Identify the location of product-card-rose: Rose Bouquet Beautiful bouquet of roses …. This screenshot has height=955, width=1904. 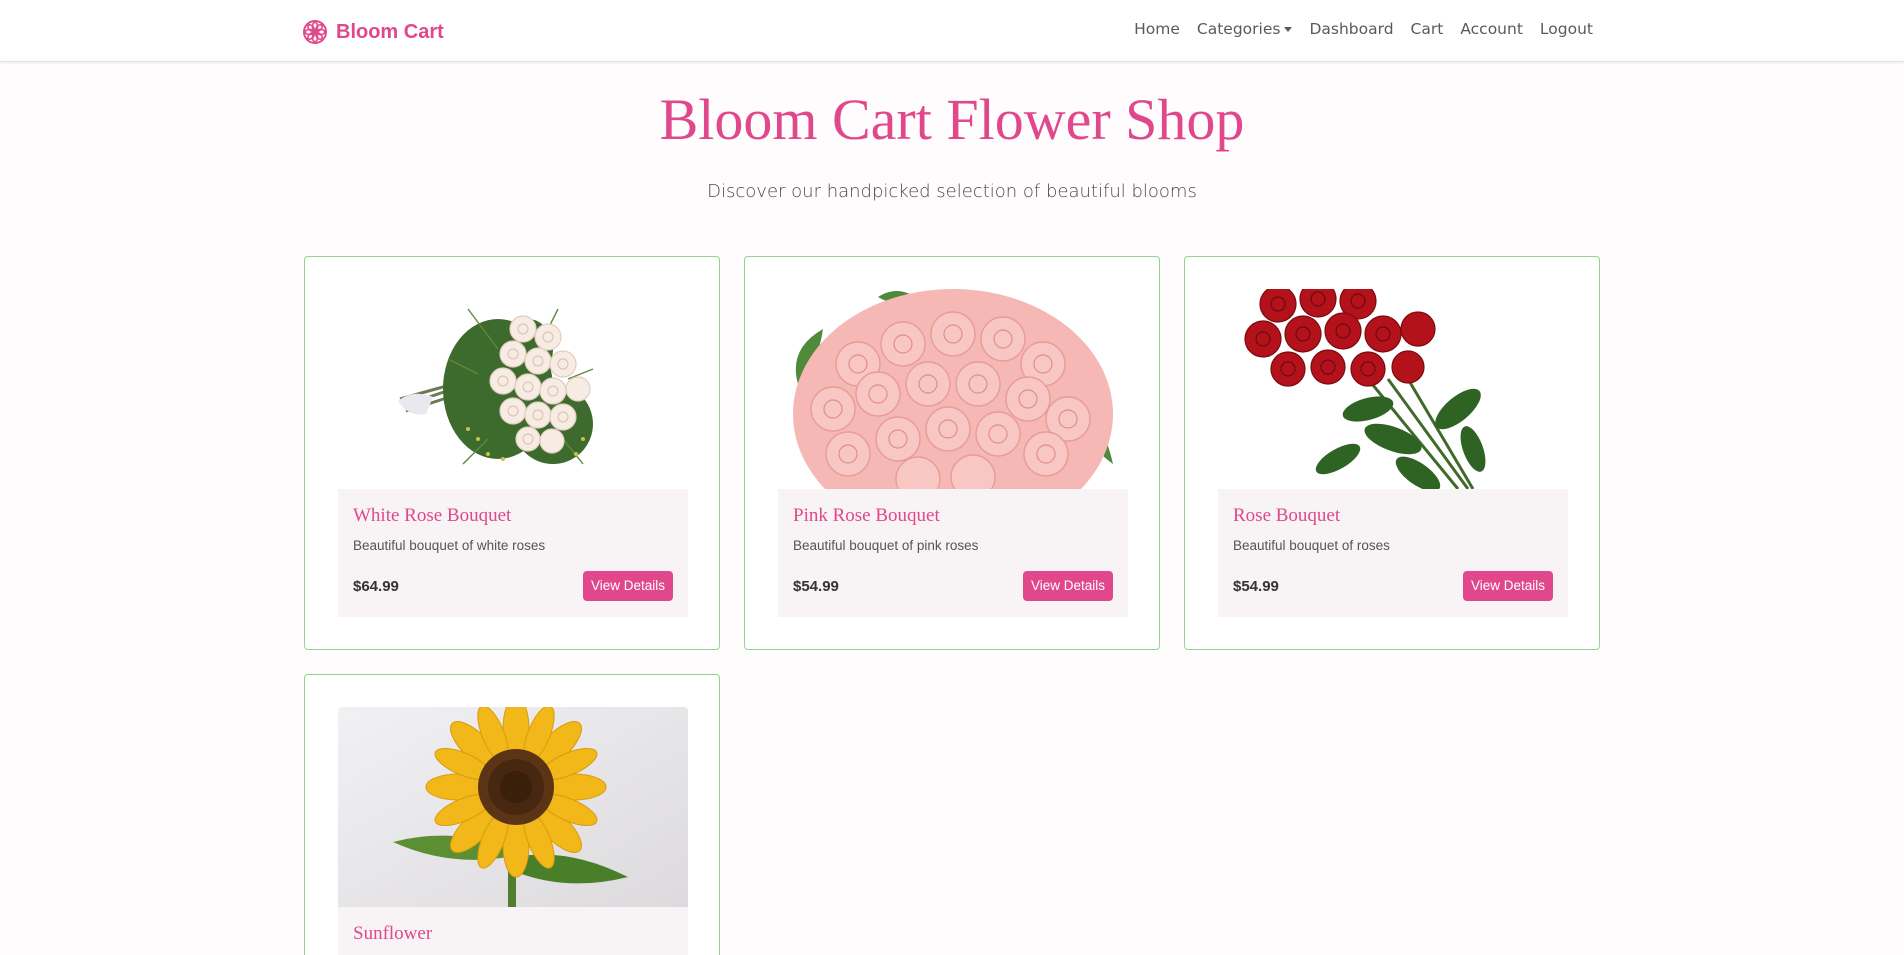
(1392, 453).